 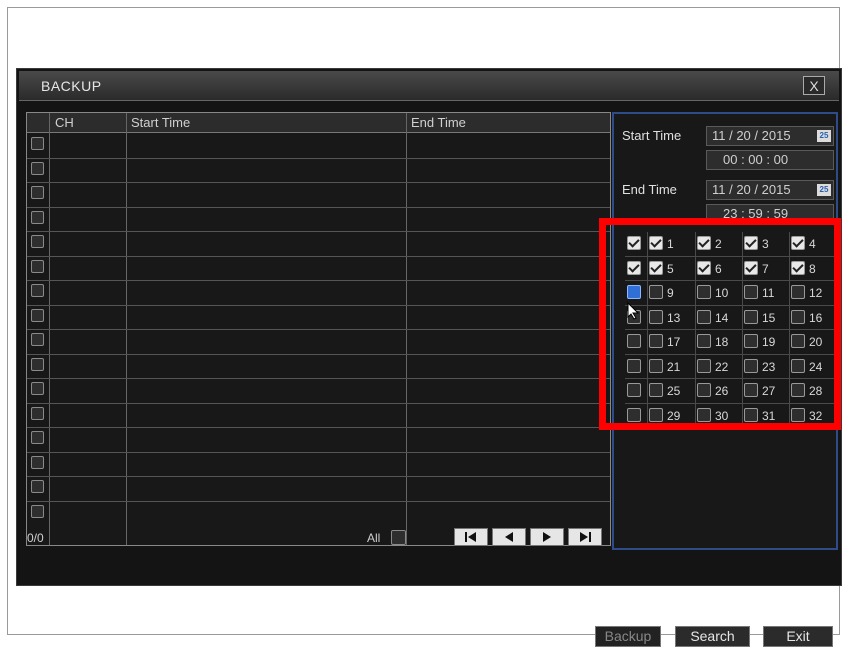 What do you see at coordinates (770, 160) in the screenshot?
I see `start-clock-field: 00 : 00 : 00` at bounding box center [770, 160].